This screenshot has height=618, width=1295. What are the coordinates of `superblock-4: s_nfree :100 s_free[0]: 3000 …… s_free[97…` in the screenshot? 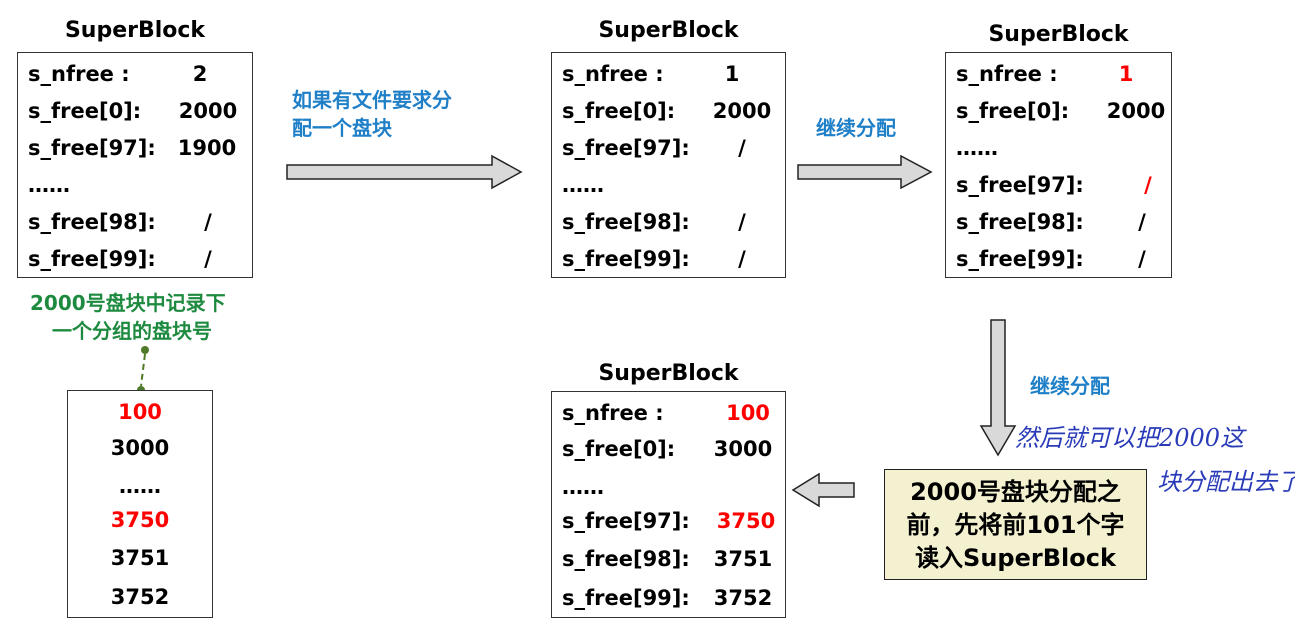 It's located at (668, 504).